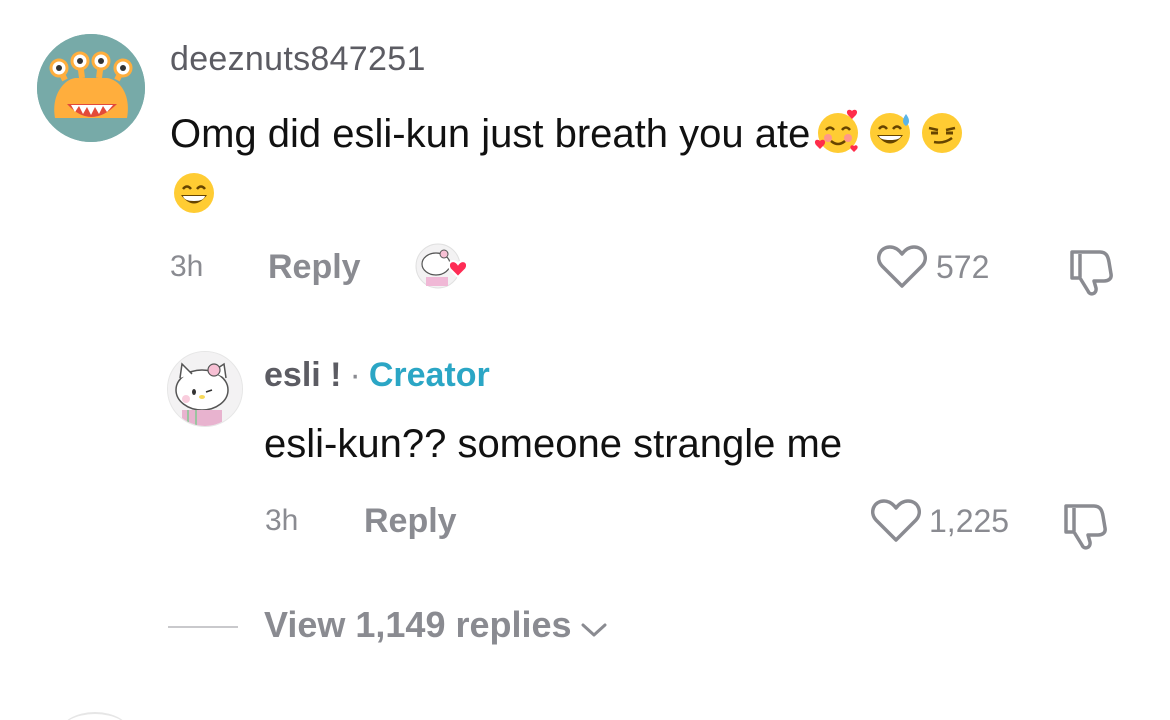 The height and width of the screenshot is (720, 1170). I want to click on avatar, so click(91, 88).